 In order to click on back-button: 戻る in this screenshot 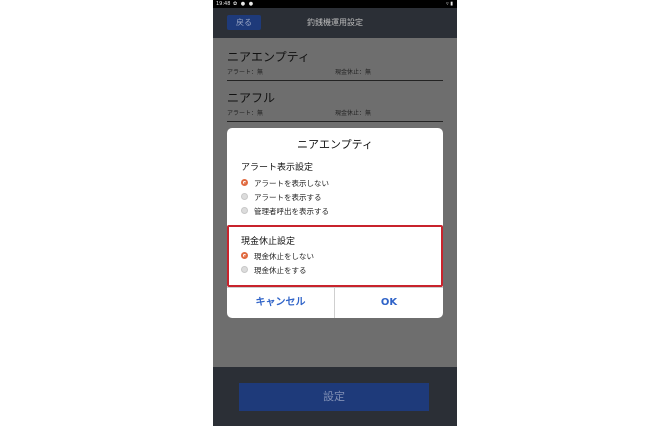, I will do `click(244, 22)`.